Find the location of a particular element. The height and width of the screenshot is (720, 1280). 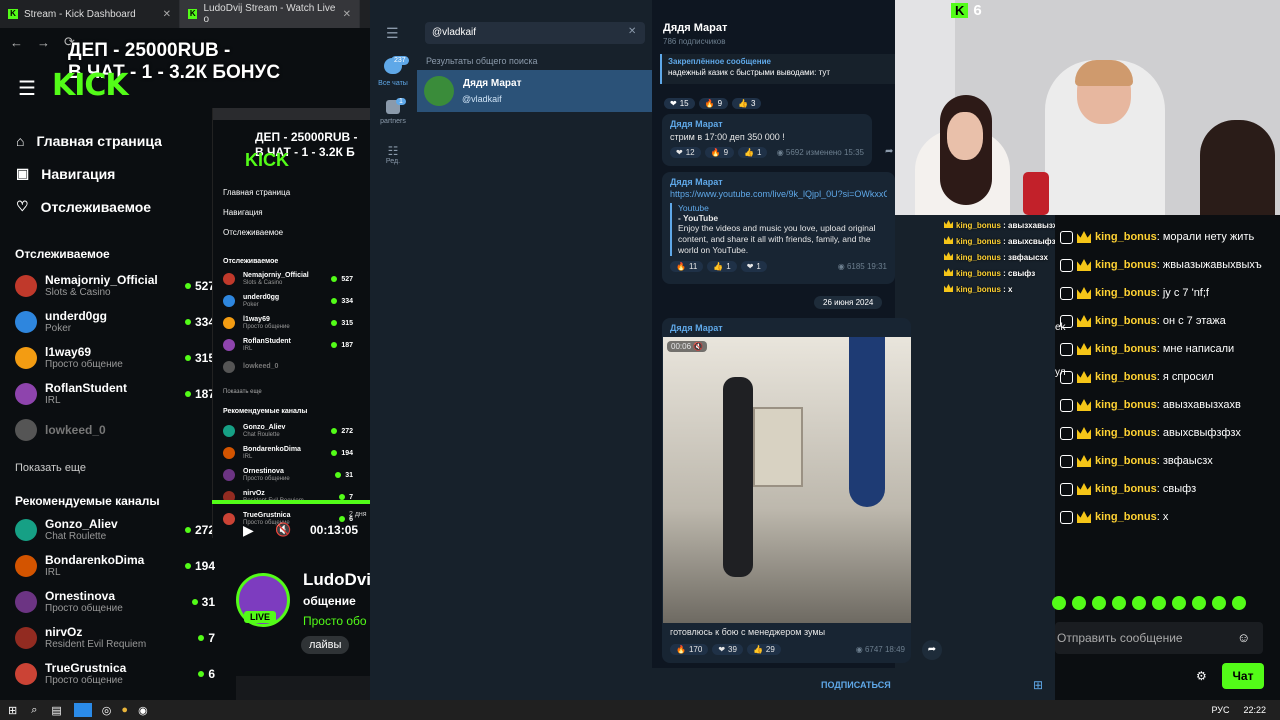

channel-row: TrueGrustnica Просто общение 6 is located at coordinates (115, 674).